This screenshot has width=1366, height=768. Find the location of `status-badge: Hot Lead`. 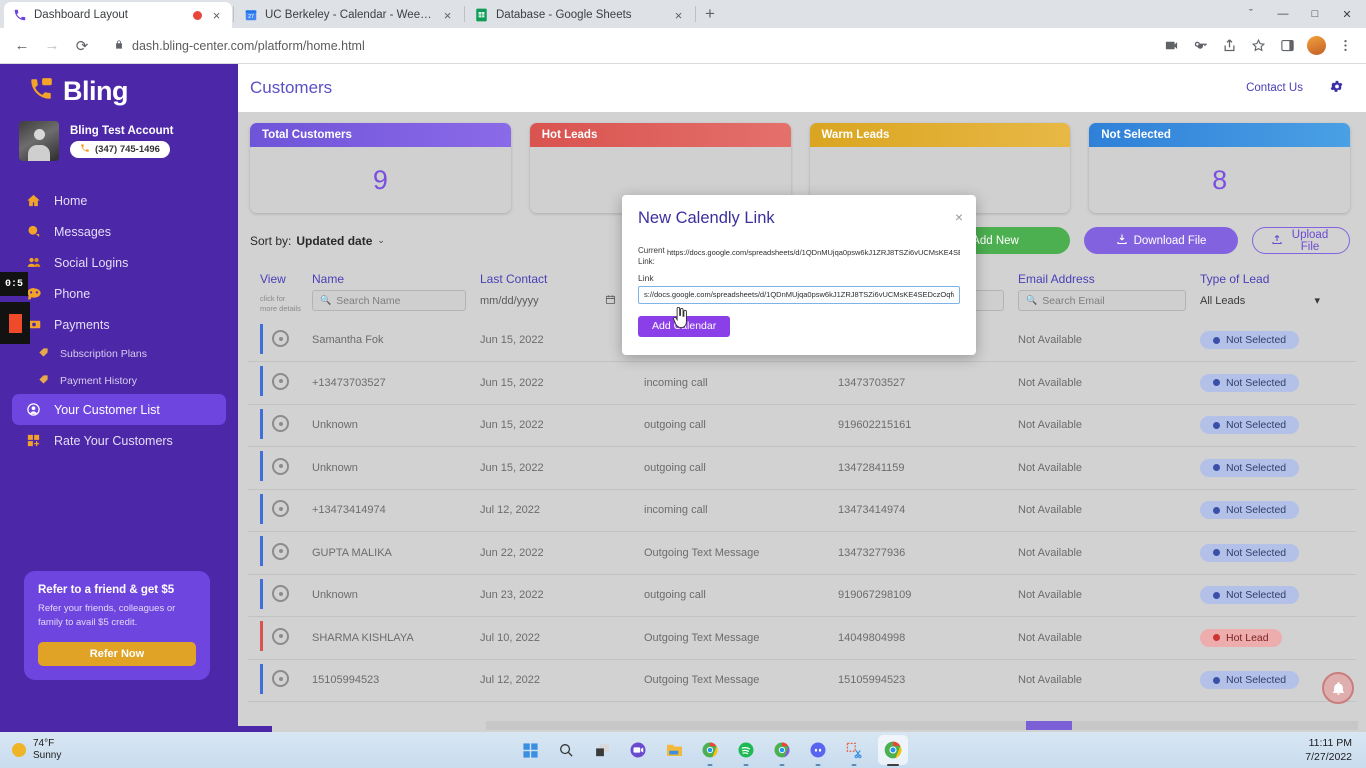

status-badge: Hot Lead is located at coordinates (1241, 637).